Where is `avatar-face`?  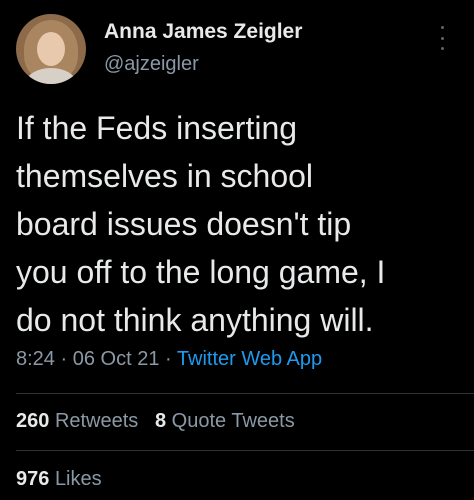
avatar-face is located at coordinates (51, 49).